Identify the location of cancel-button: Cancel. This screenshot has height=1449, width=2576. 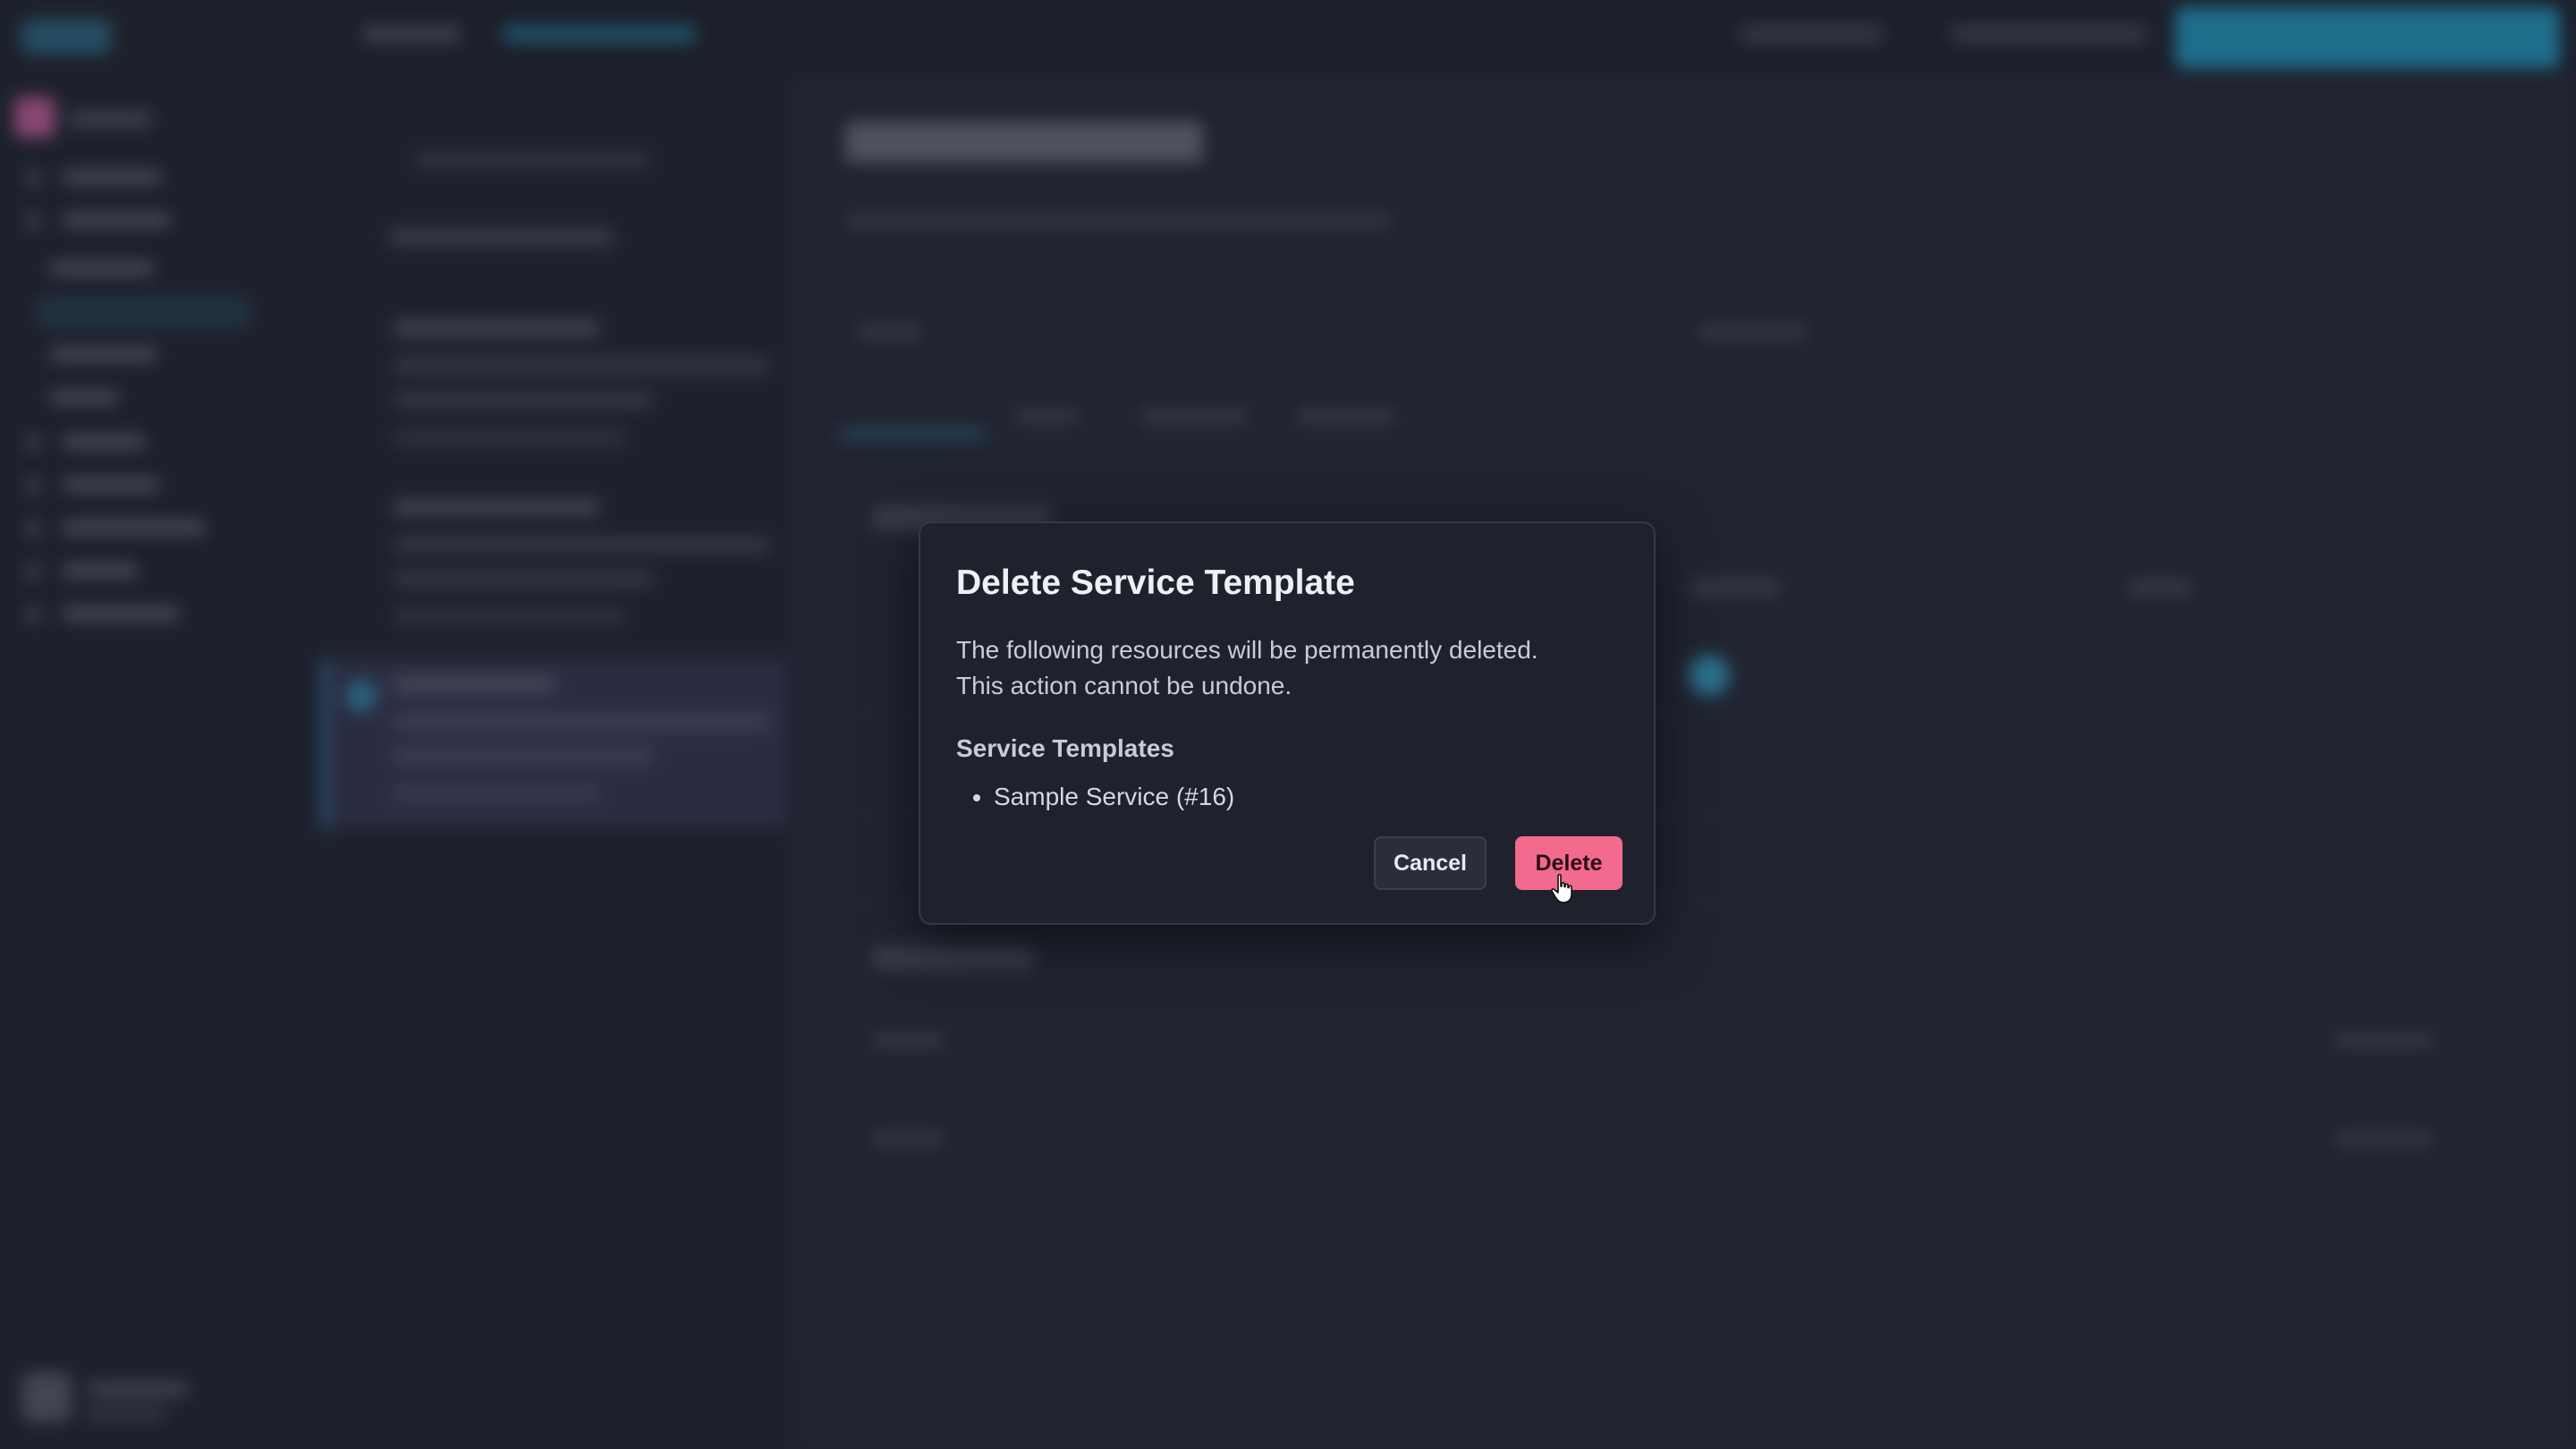
(1430, 863).